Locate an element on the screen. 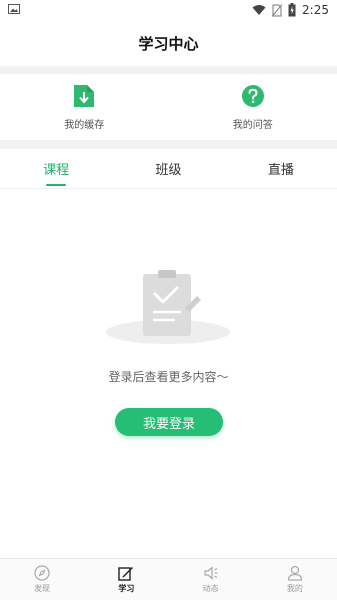 The image size is (337, 600). nav-feed: 动态 is located at coordinates (211, 579).